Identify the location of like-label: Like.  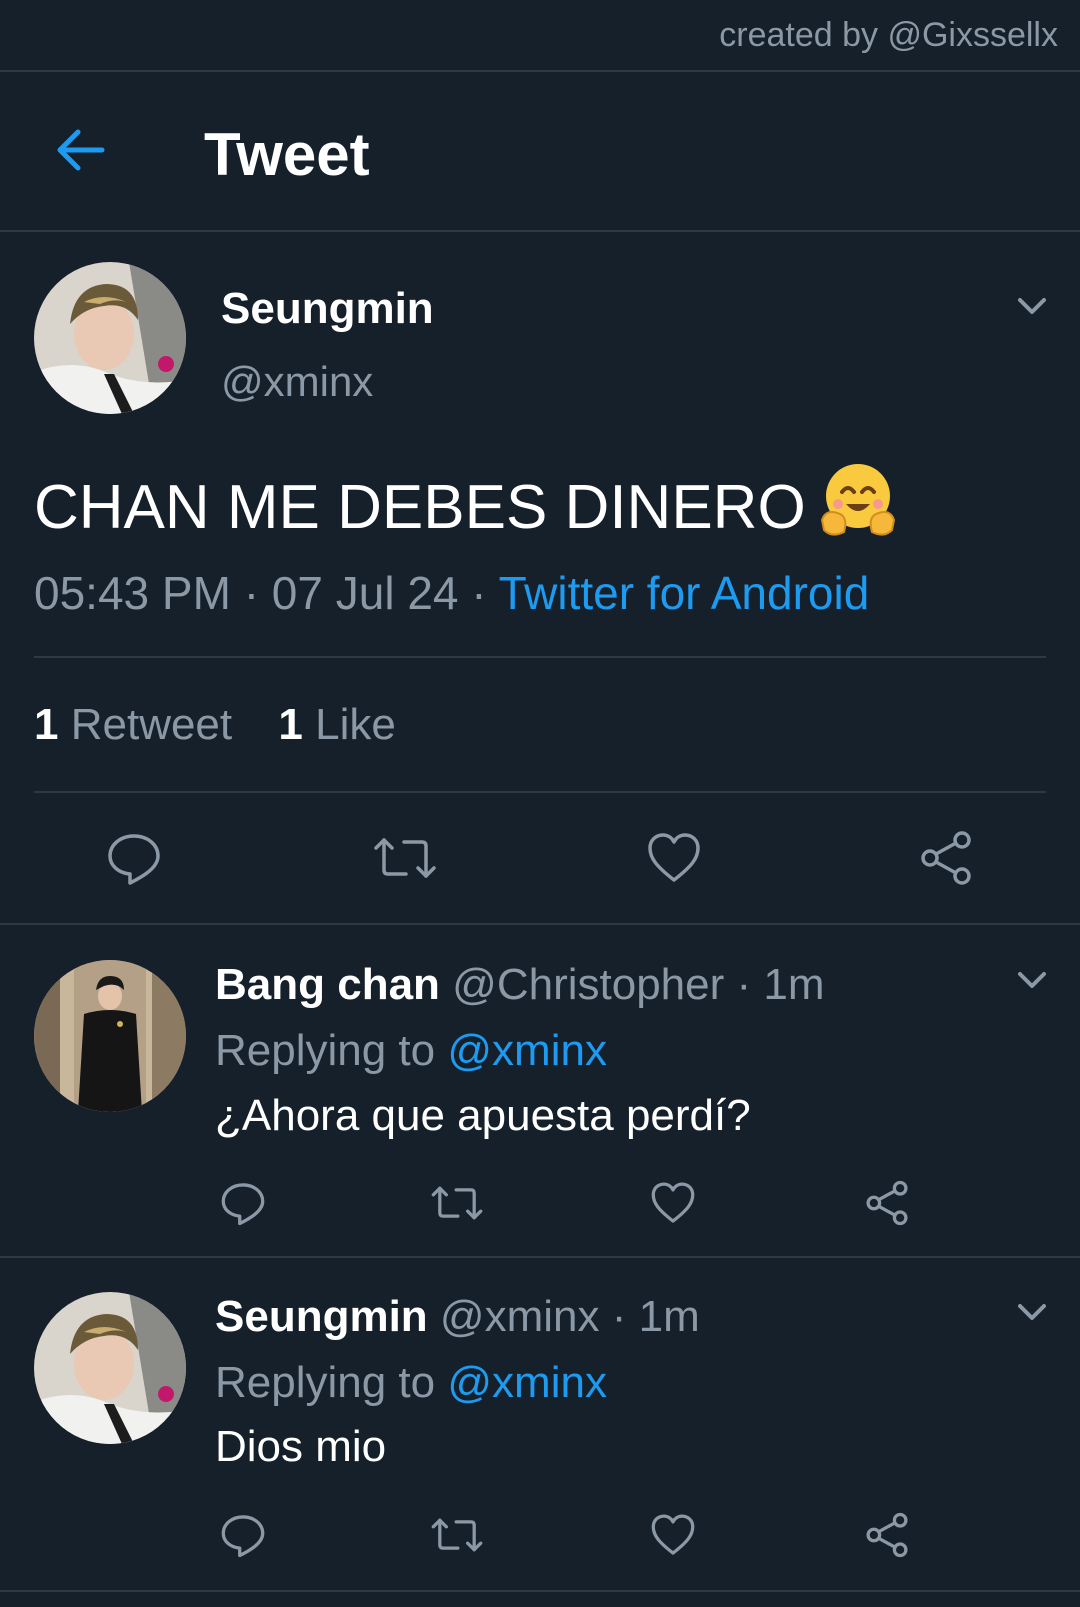
(355, 724).